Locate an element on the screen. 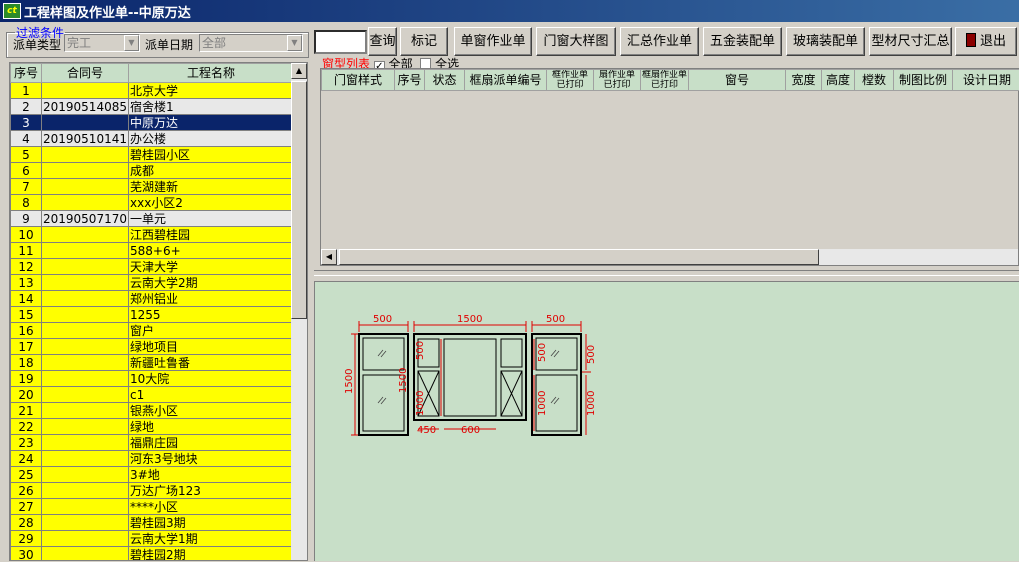  table-row: 6 成都 is located at coordinates (152, 171).